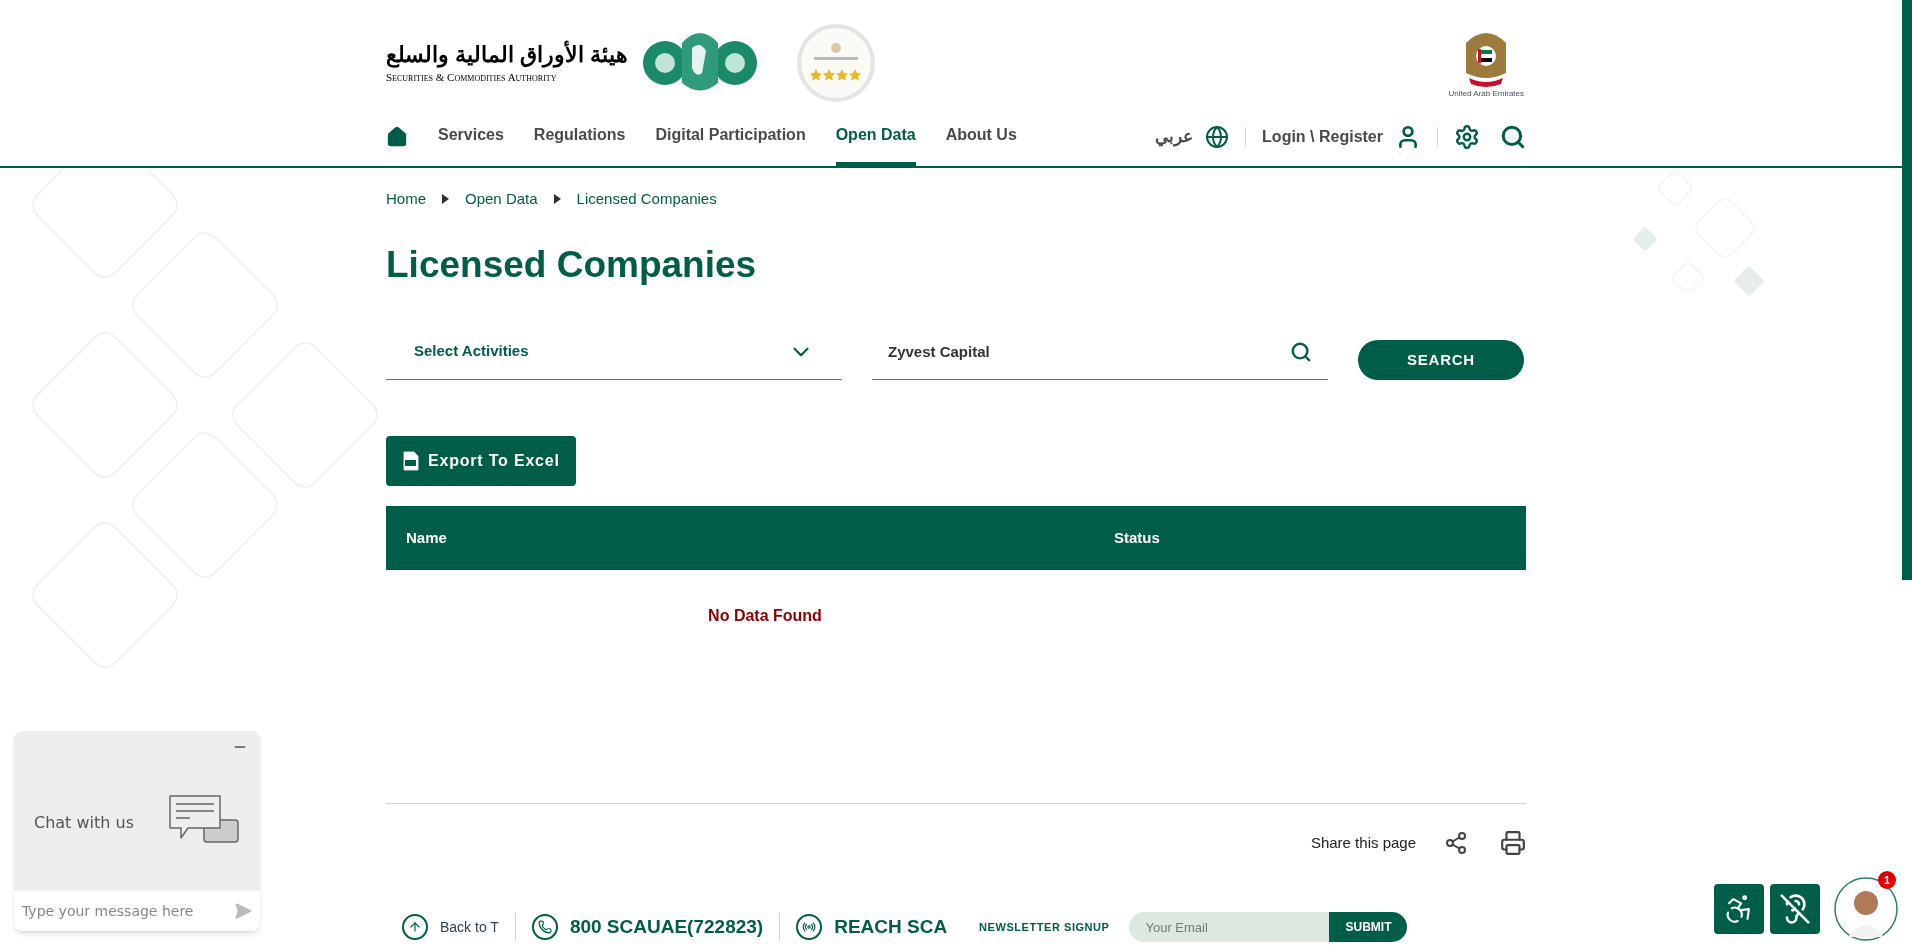 The width and height of the screenshot is (1912, 945). Describe the element at coordinates (646, 199) in the screenshot. I see `breadcrumb-current: Licensed Companies` at that location.